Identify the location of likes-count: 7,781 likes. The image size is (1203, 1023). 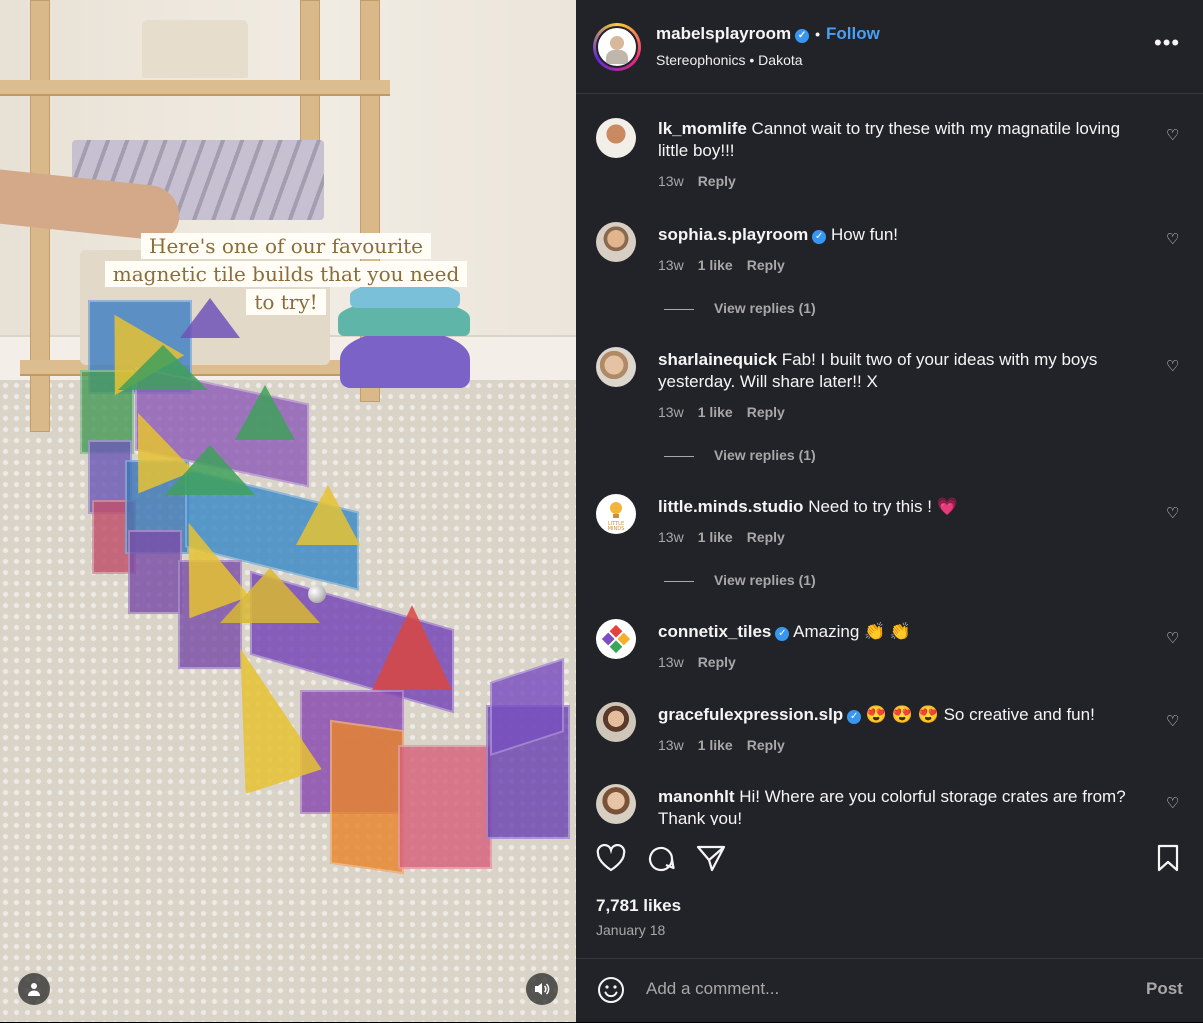
(638, 906).